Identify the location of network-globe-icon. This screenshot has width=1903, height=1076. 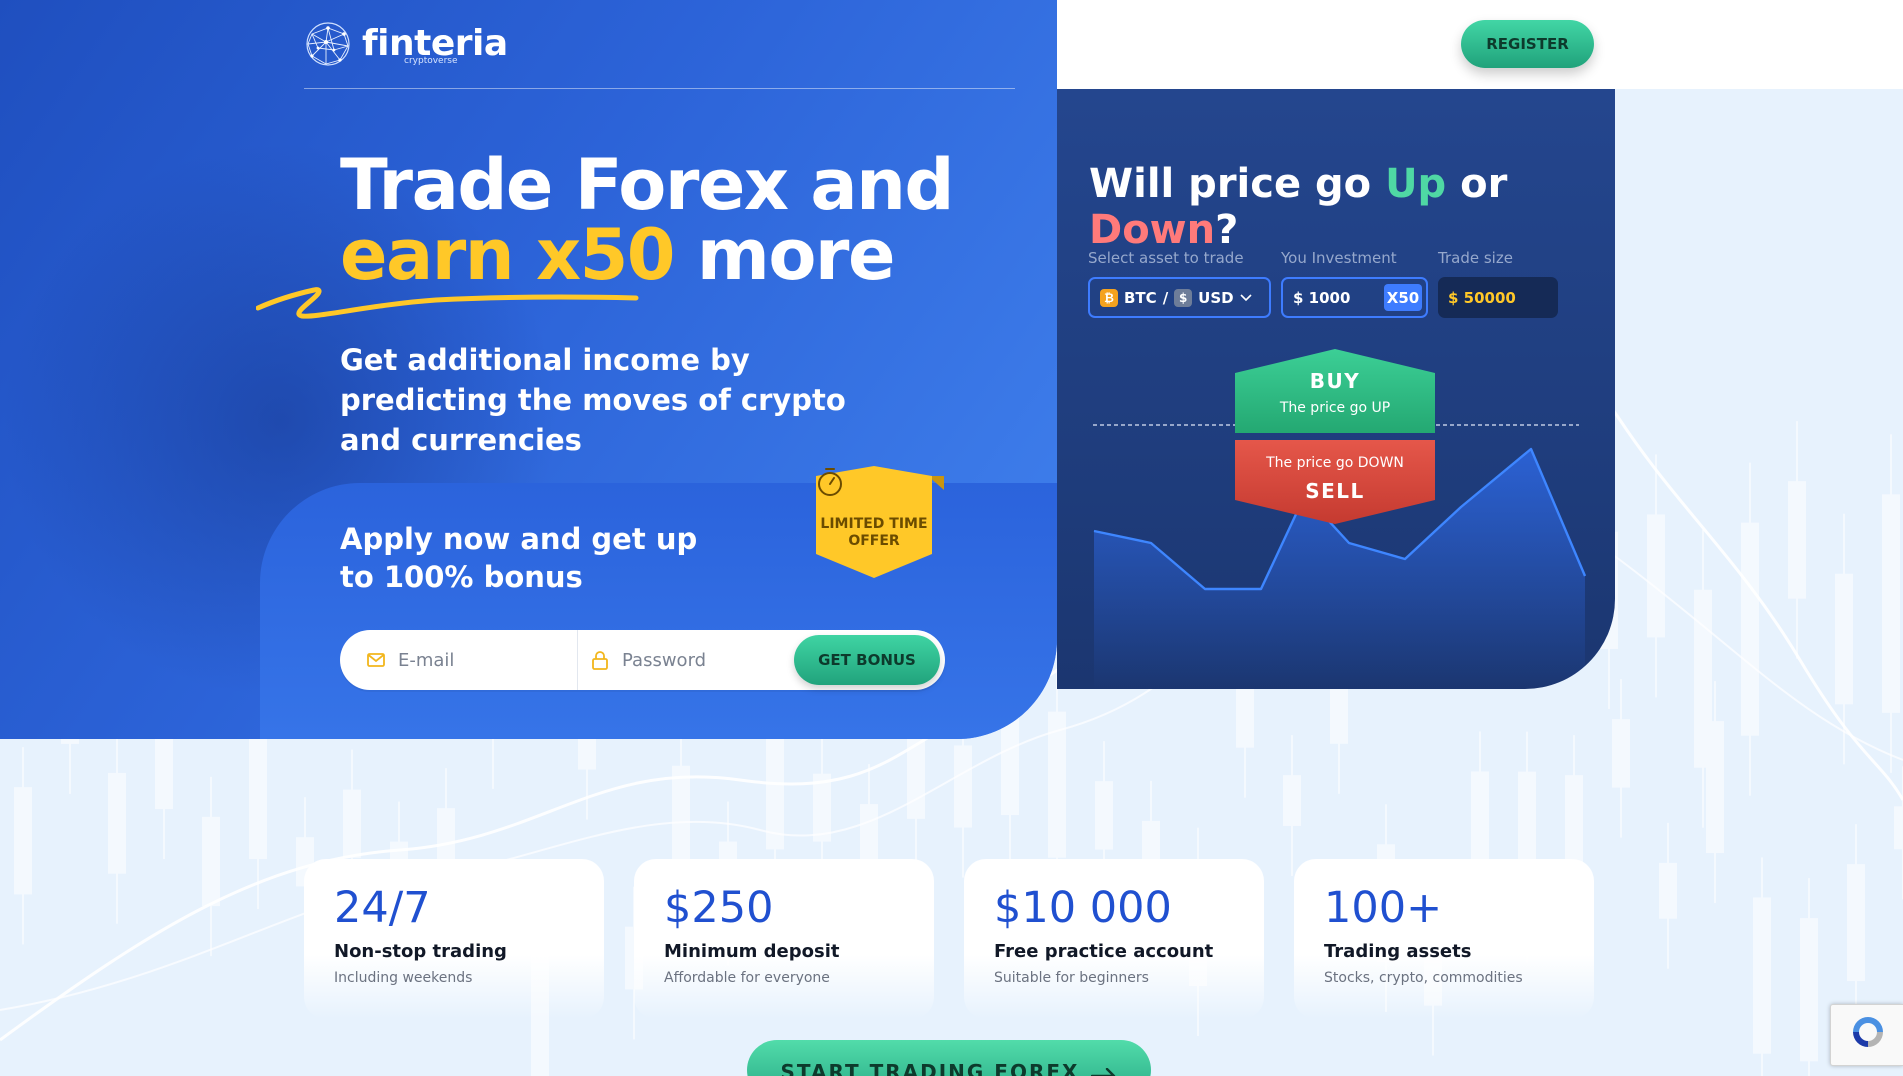
(328, 44).